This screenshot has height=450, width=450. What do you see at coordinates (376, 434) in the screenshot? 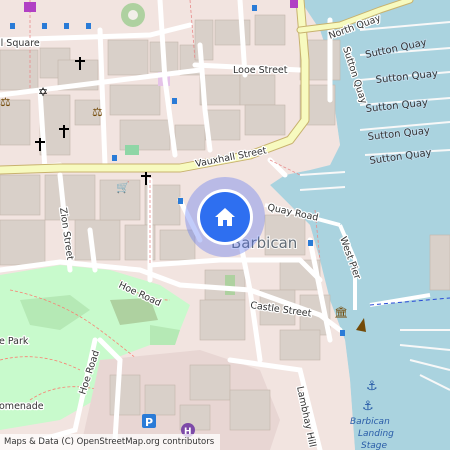
I see `landing-stage-label: Landing` at bounding box center [376, 434].